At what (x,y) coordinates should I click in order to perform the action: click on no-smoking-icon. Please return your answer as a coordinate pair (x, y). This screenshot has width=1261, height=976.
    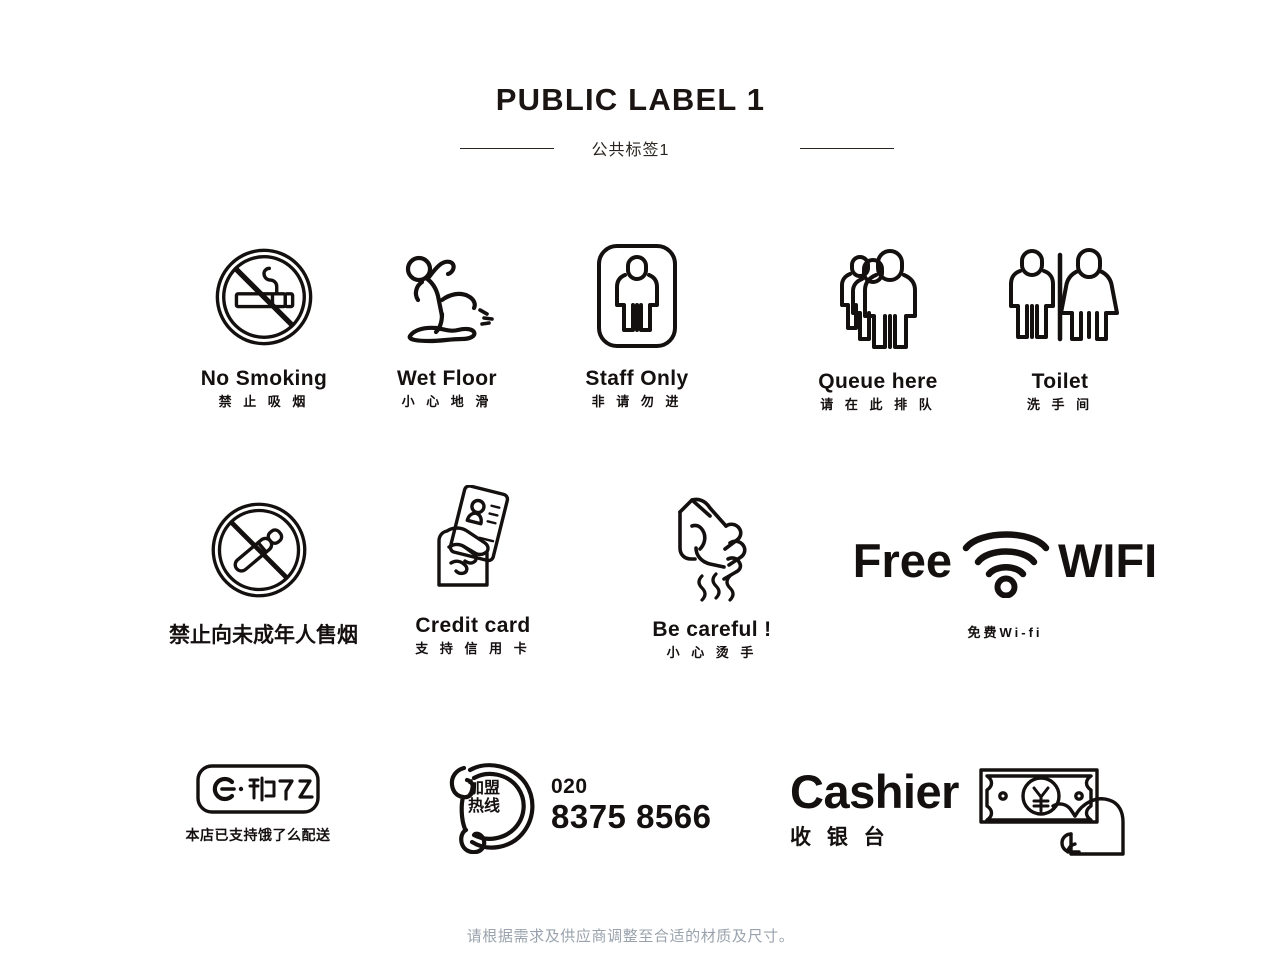
    Looking at the image, I should click on (264, 294).